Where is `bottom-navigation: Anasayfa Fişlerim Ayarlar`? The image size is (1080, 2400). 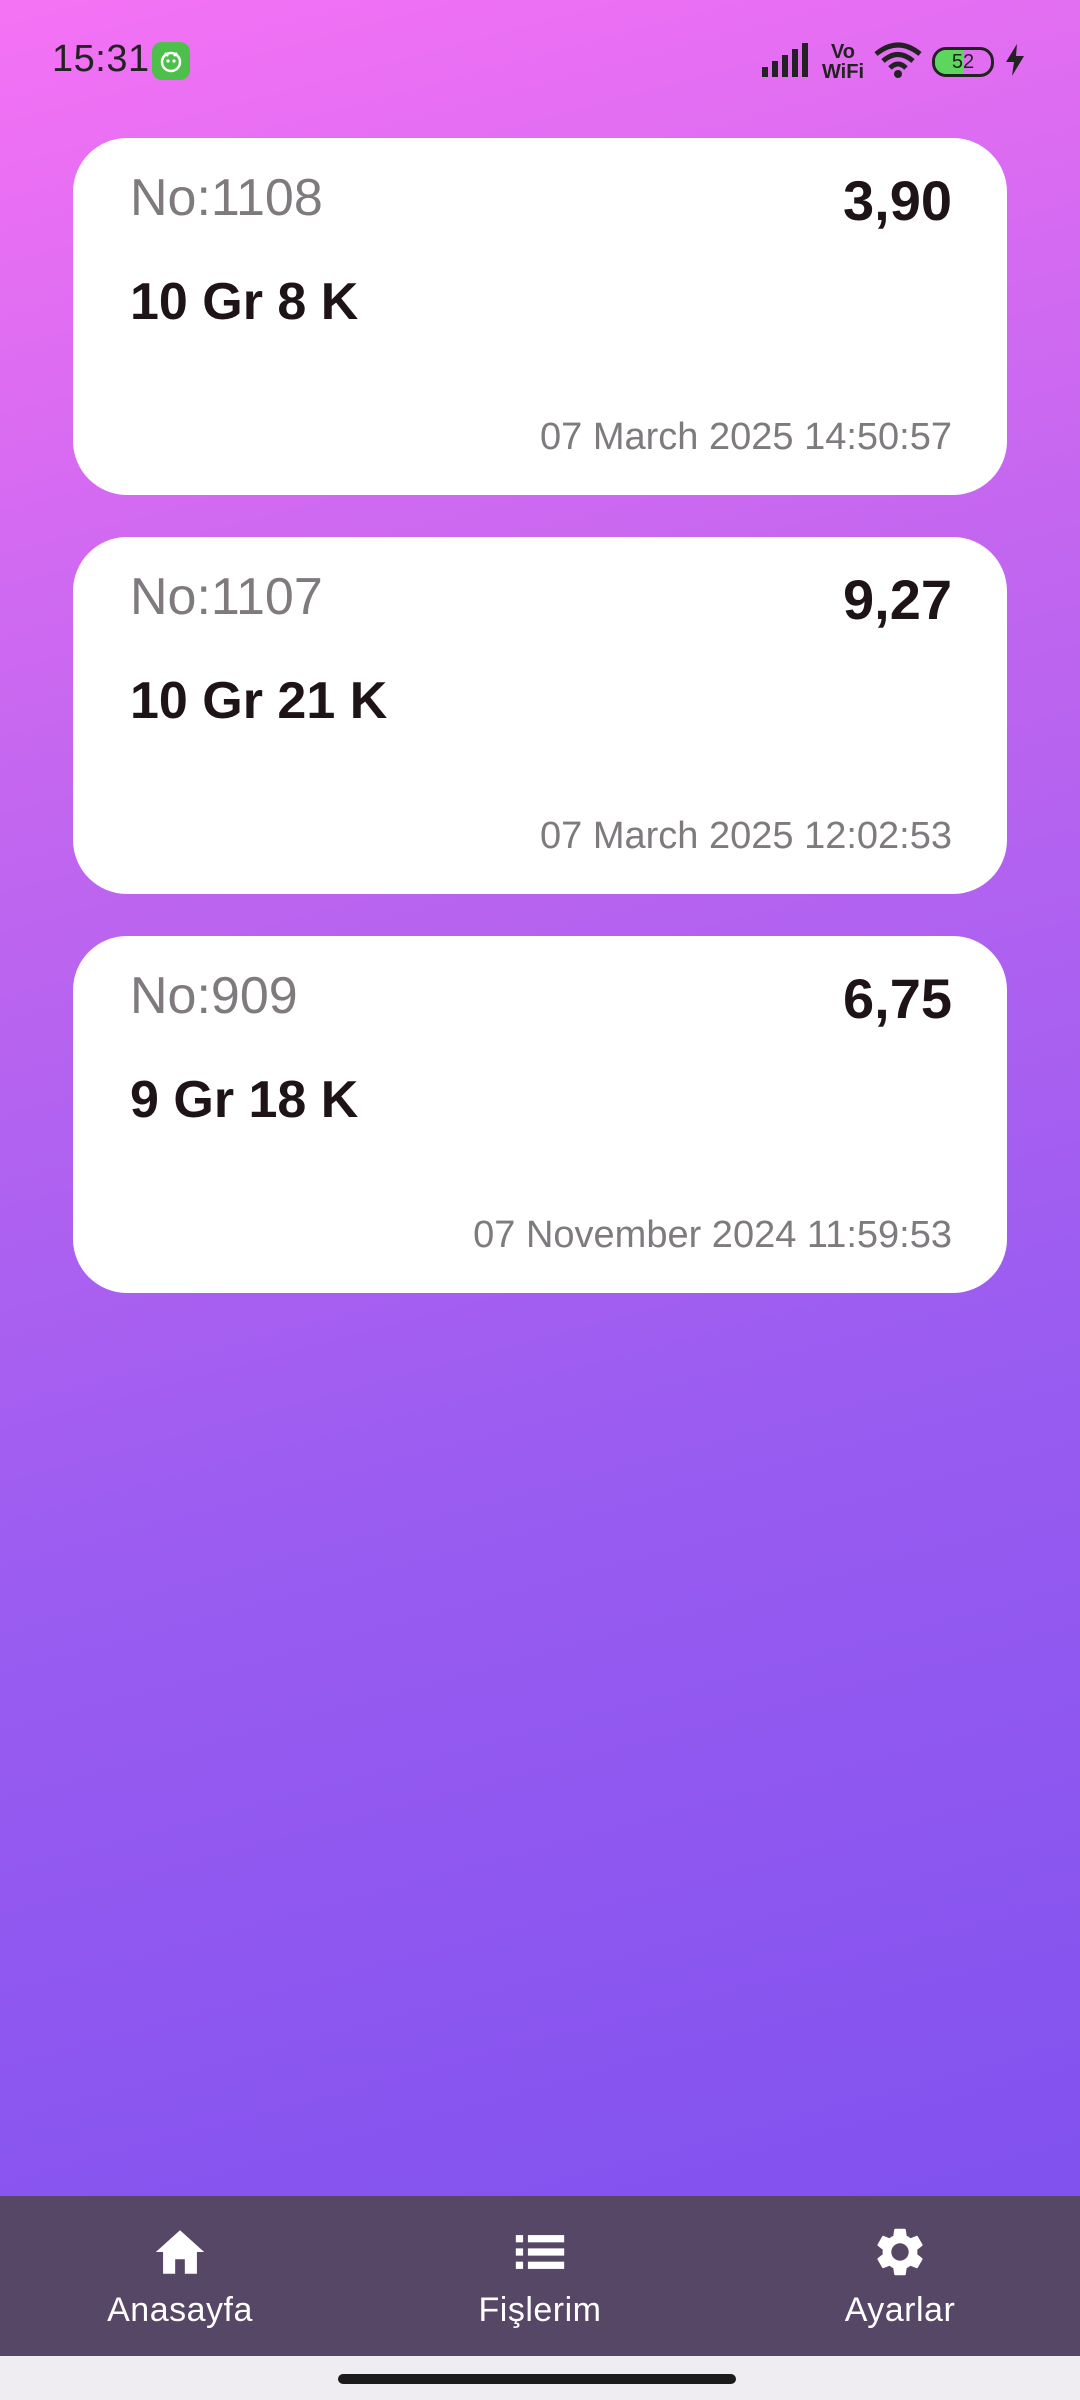
bottom-navigation: Anasayfa Fişlerim Ayarlar is located at coordinates (540, 2276).